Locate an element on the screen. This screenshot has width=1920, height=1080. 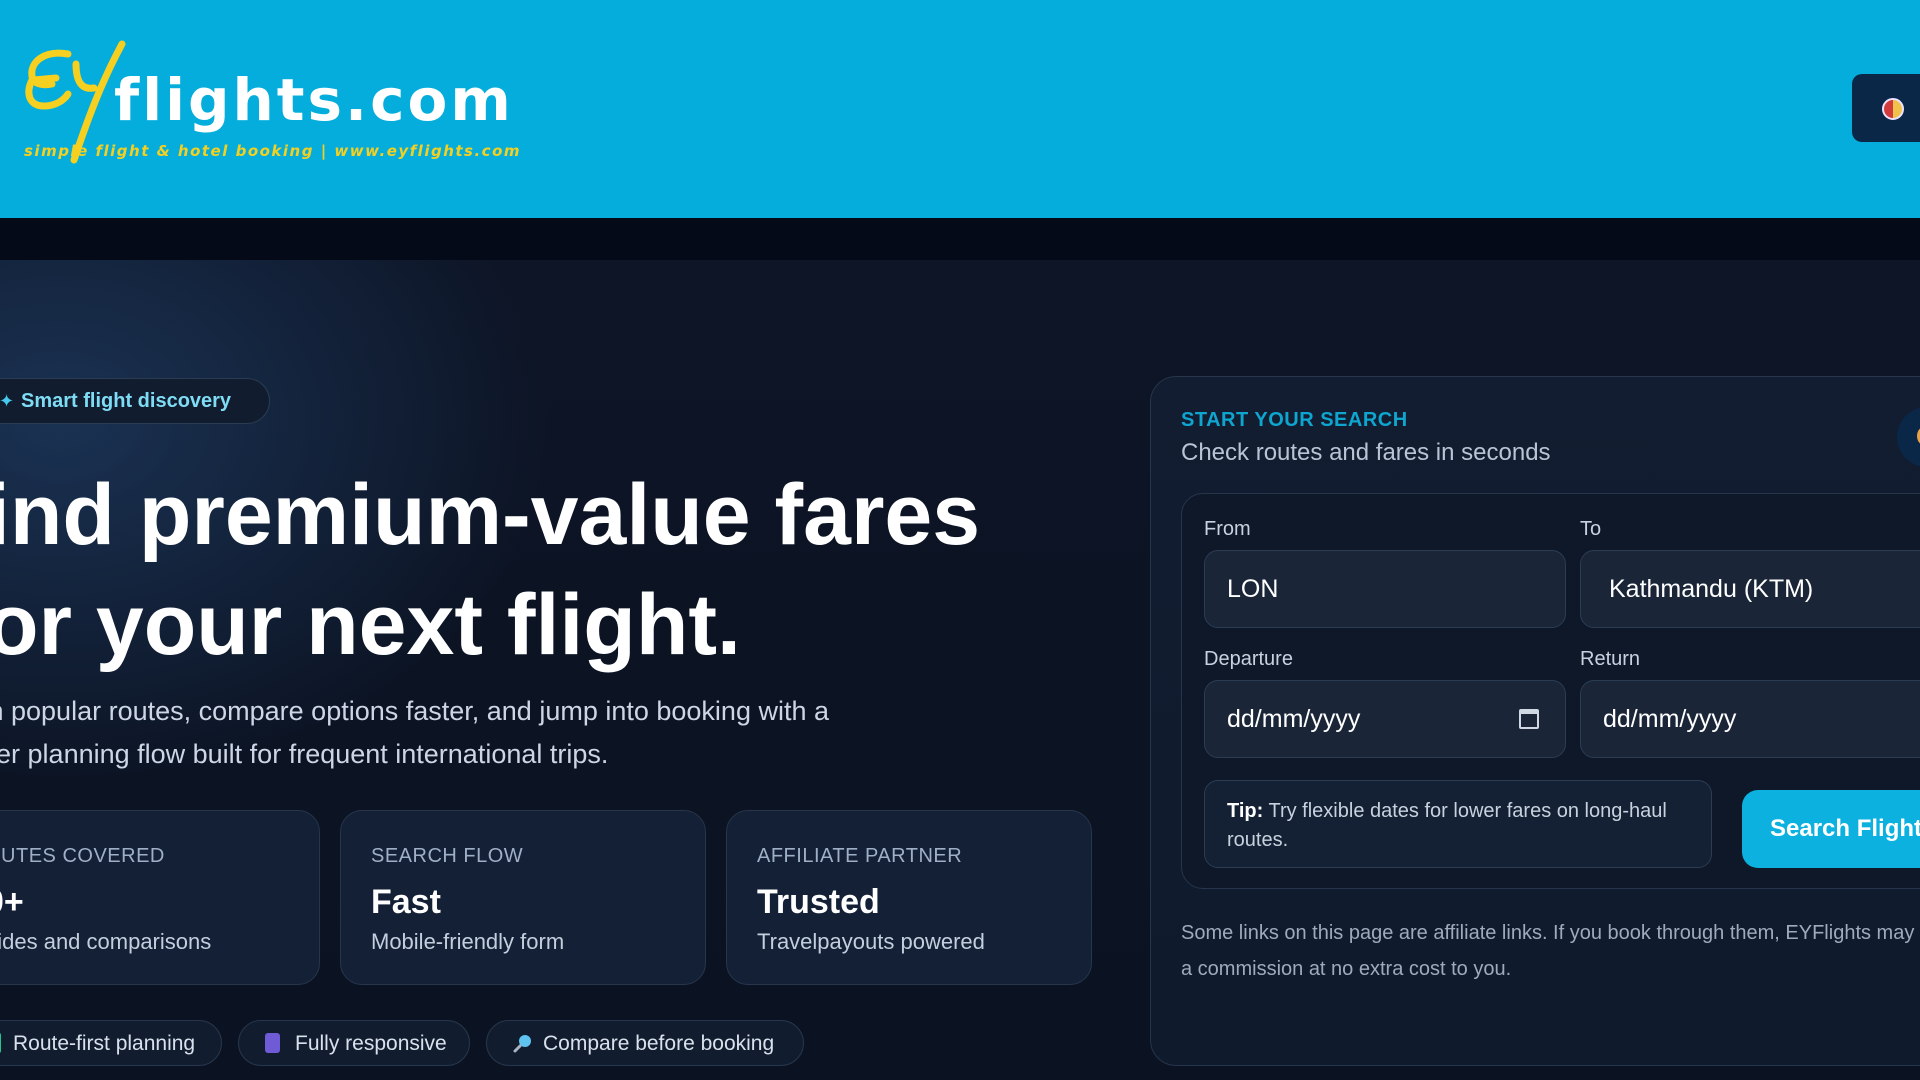
calendar-icon is located at coordinates (1529, 719).